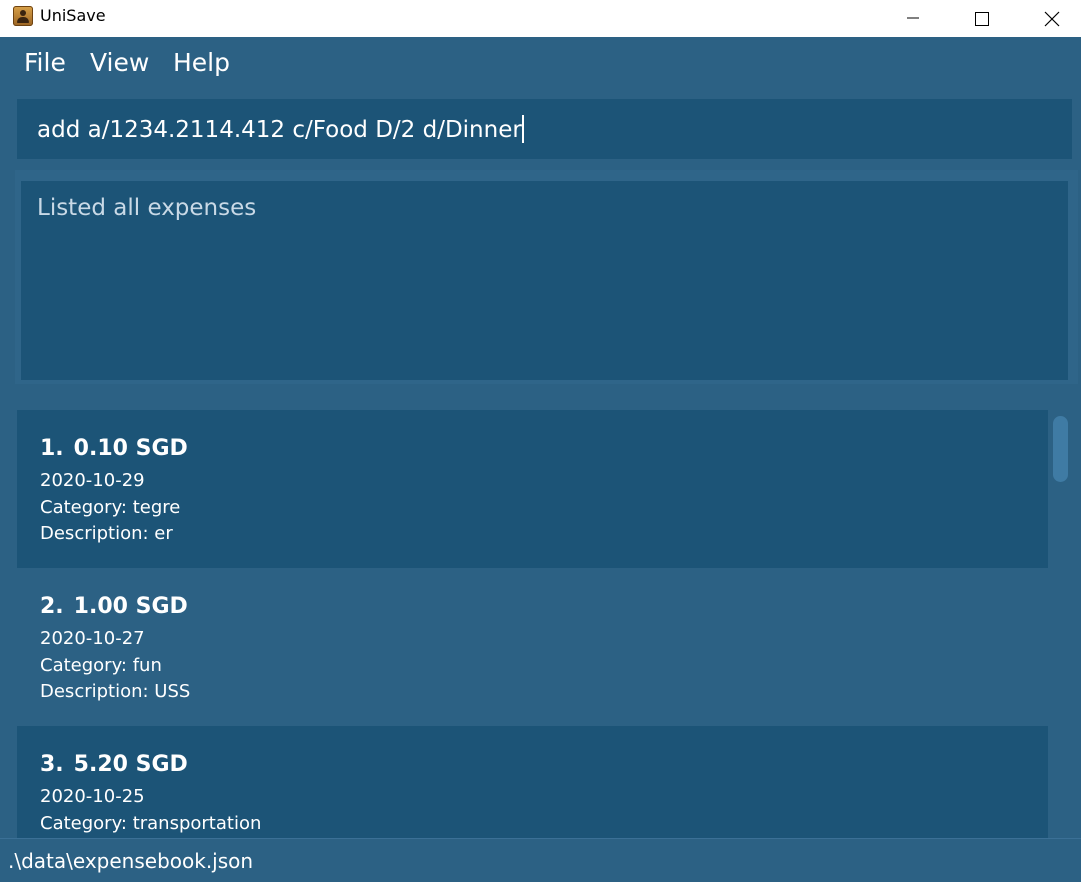 The image size is (1081, 882). What do you see at coordinates (540, 64) in the screenshot?
I see `menu-bar` at bounding box center [540, 64].